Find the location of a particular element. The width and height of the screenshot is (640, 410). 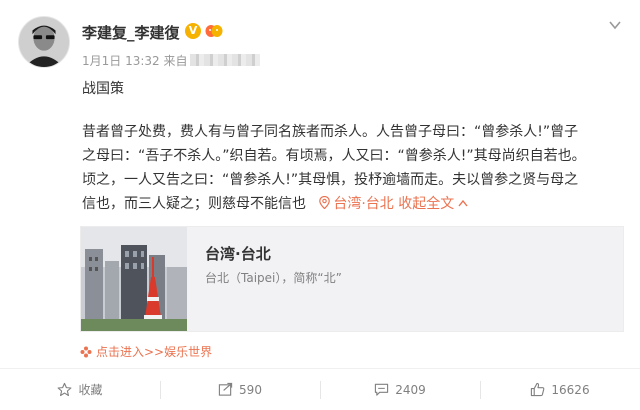

chevron-down-icon is located at coordinates (615, 25).